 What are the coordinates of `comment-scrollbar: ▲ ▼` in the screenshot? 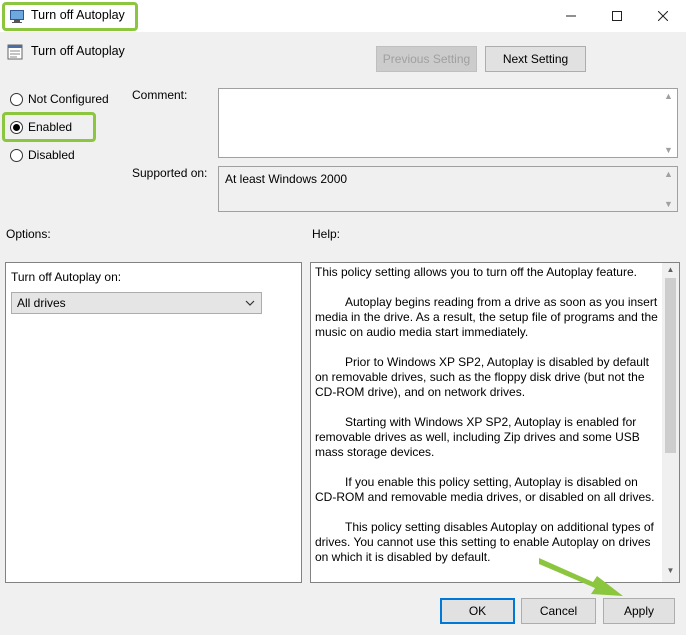 It's located at (668, 123).